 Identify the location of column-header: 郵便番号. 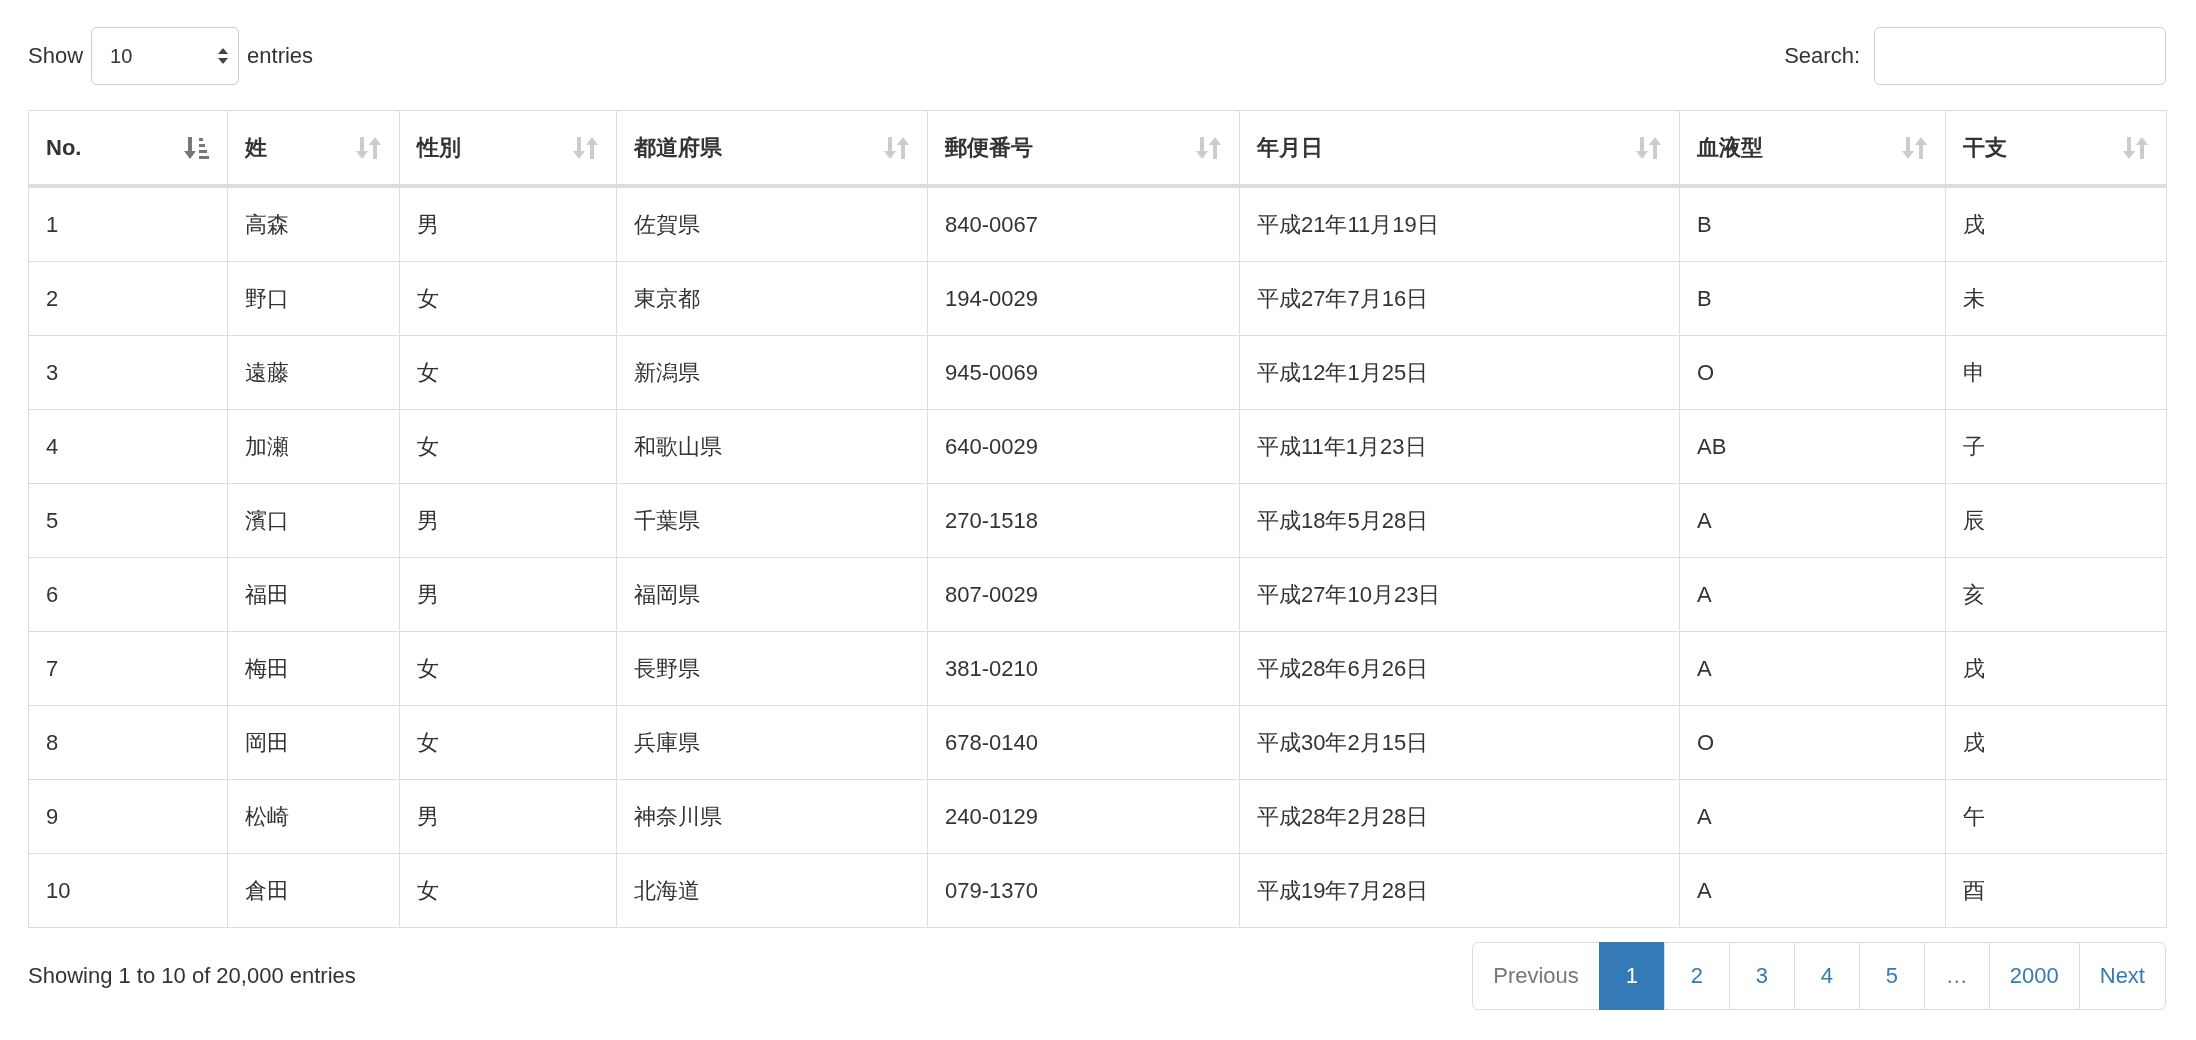
(1083, 148).